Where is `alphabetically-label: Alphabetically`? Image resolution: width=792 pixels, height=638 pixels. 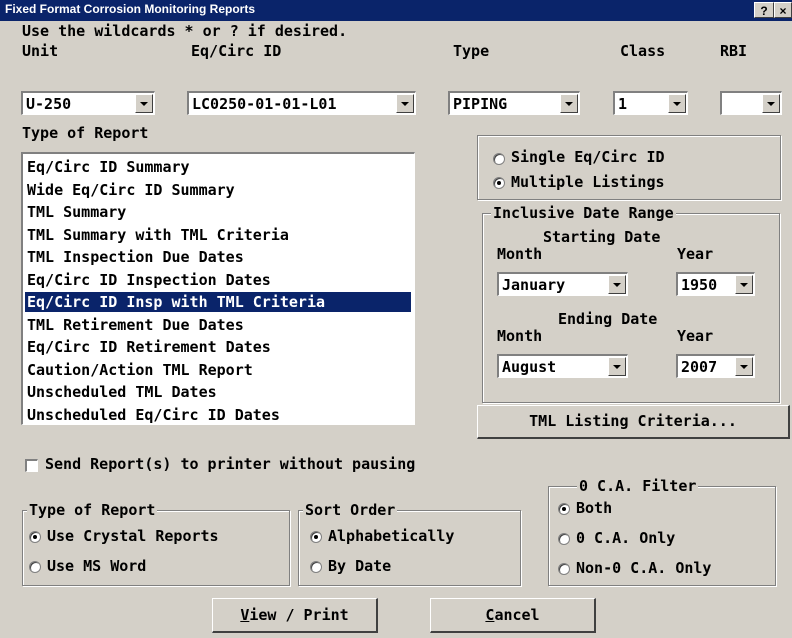
alphabetically-label: Alphabetically is located at coordinates (391, 536).